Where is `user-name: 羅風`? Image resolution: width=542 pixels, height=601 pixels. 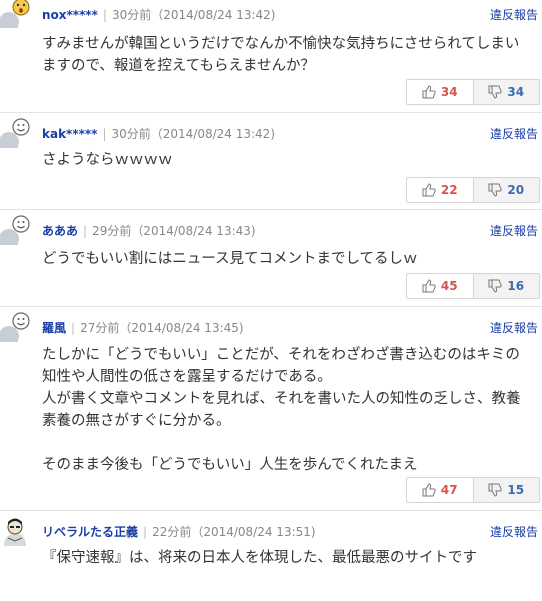 user-name: 羅風 is located at coordinates (54, 328).